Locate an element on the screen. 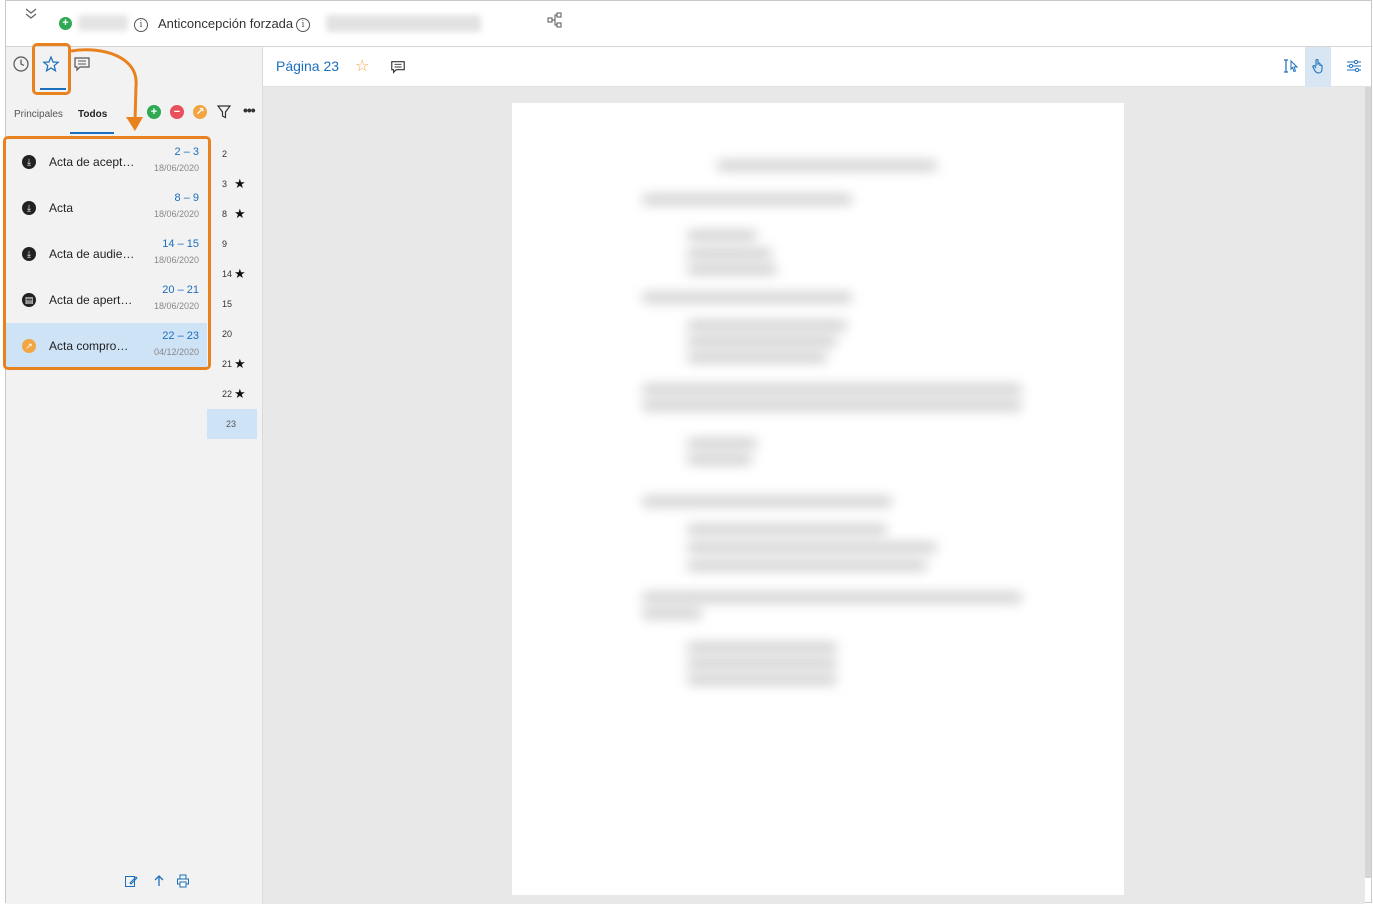 The image size is (1373, 904). page-number: 3 is located at coordinates (225, 184).